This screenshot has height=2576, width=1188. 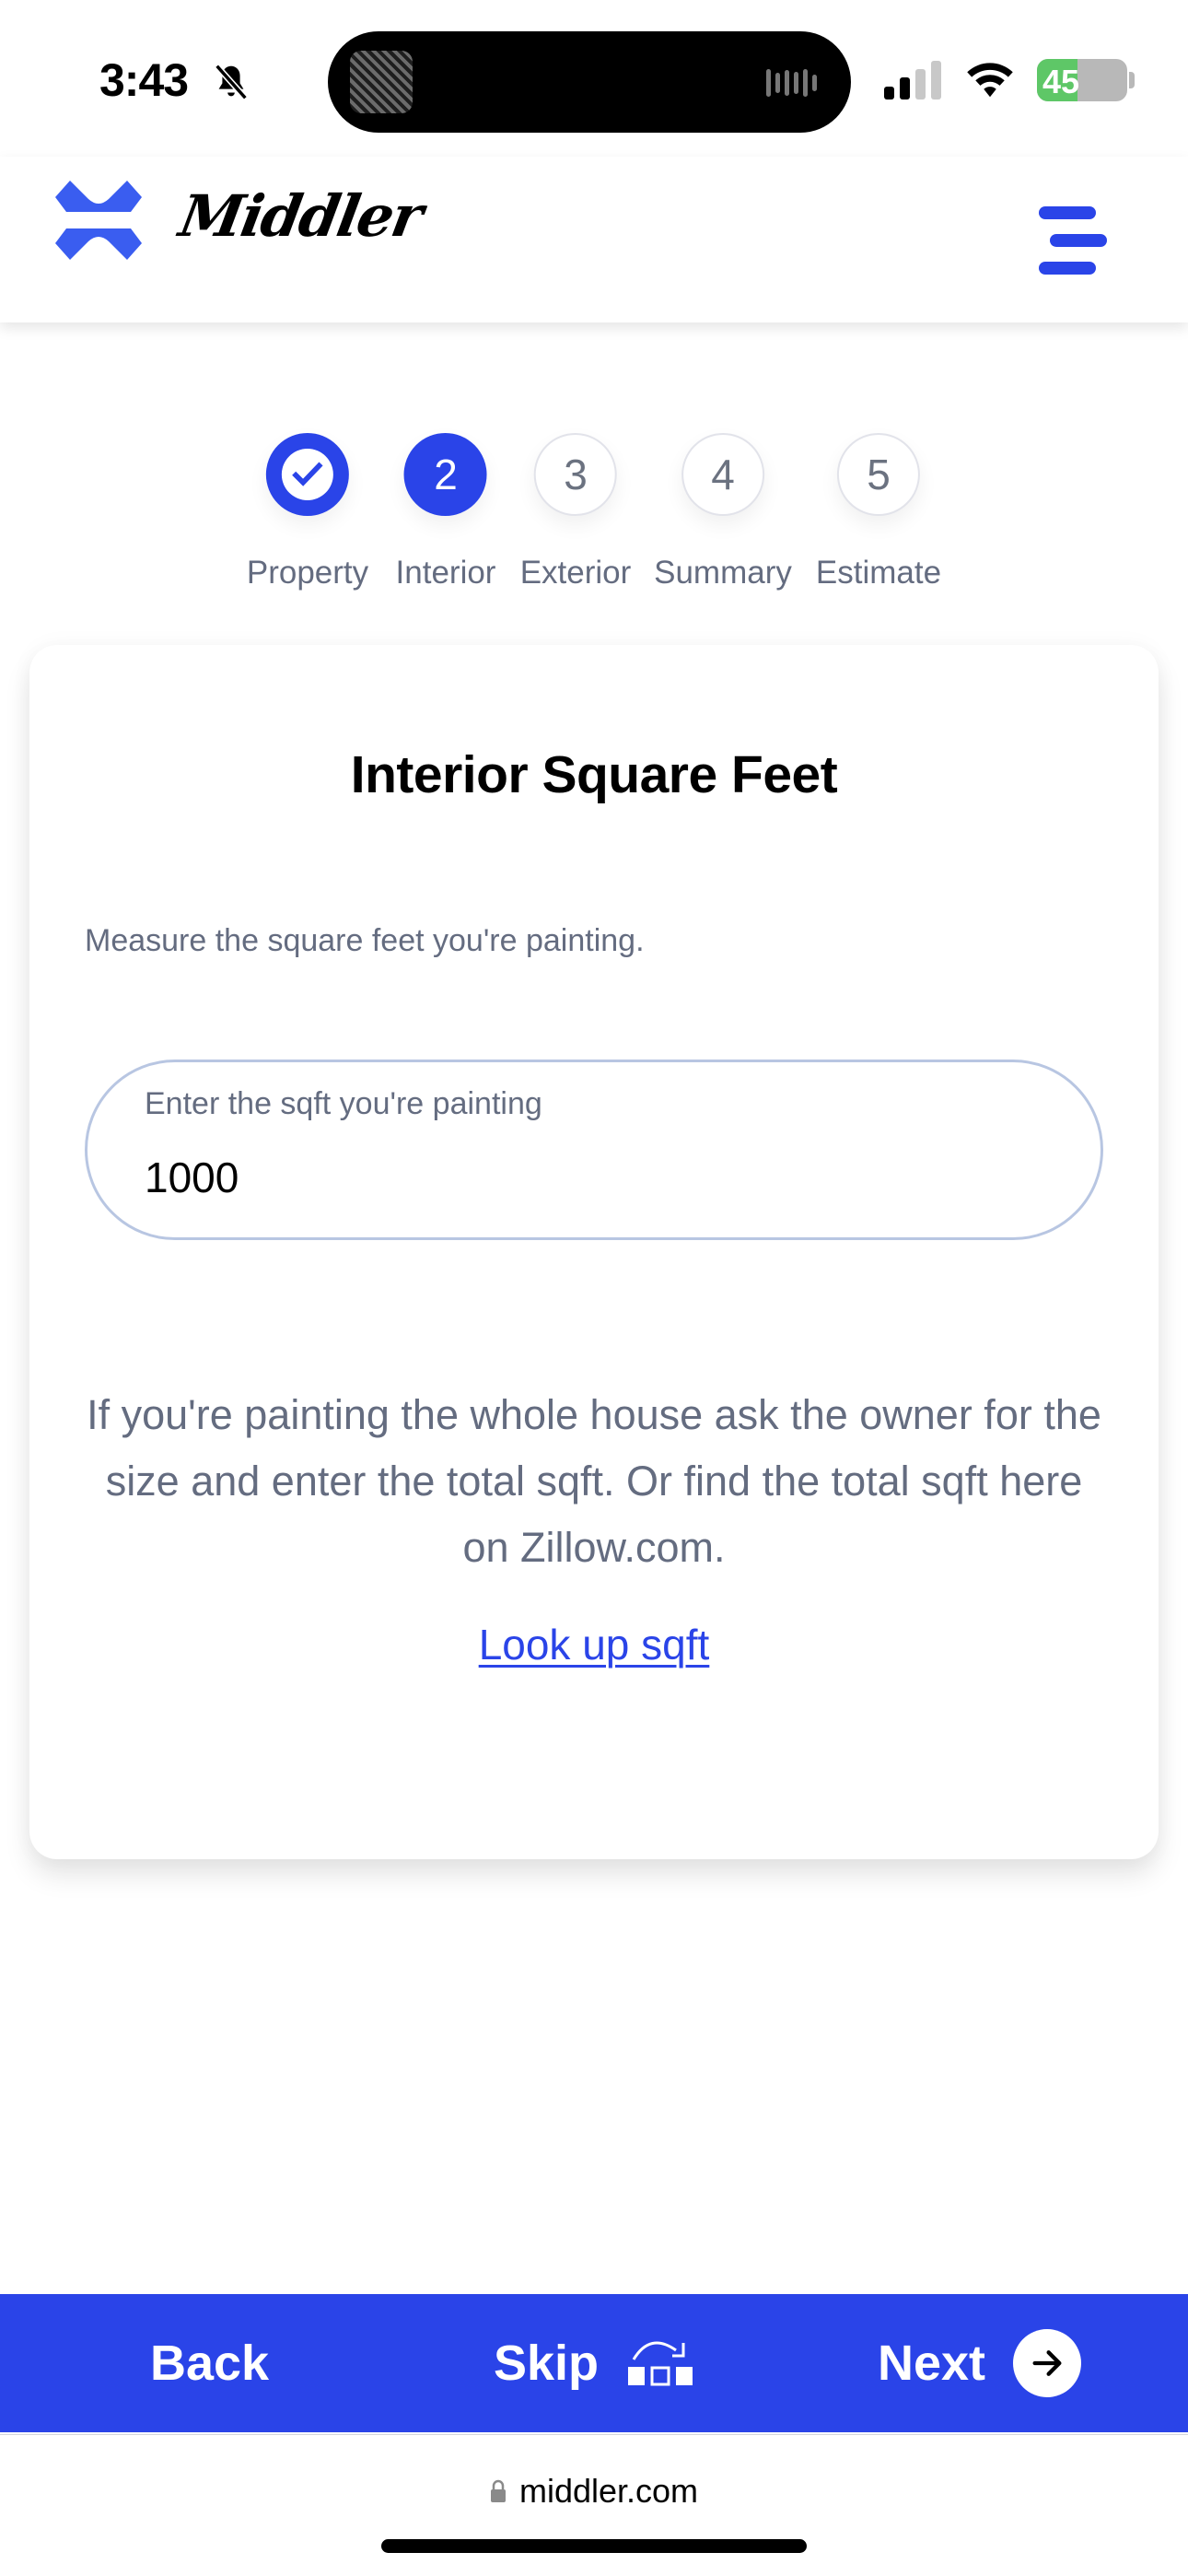 I want to click on step-interior: 2 Interior, so click(x=445, y=512).